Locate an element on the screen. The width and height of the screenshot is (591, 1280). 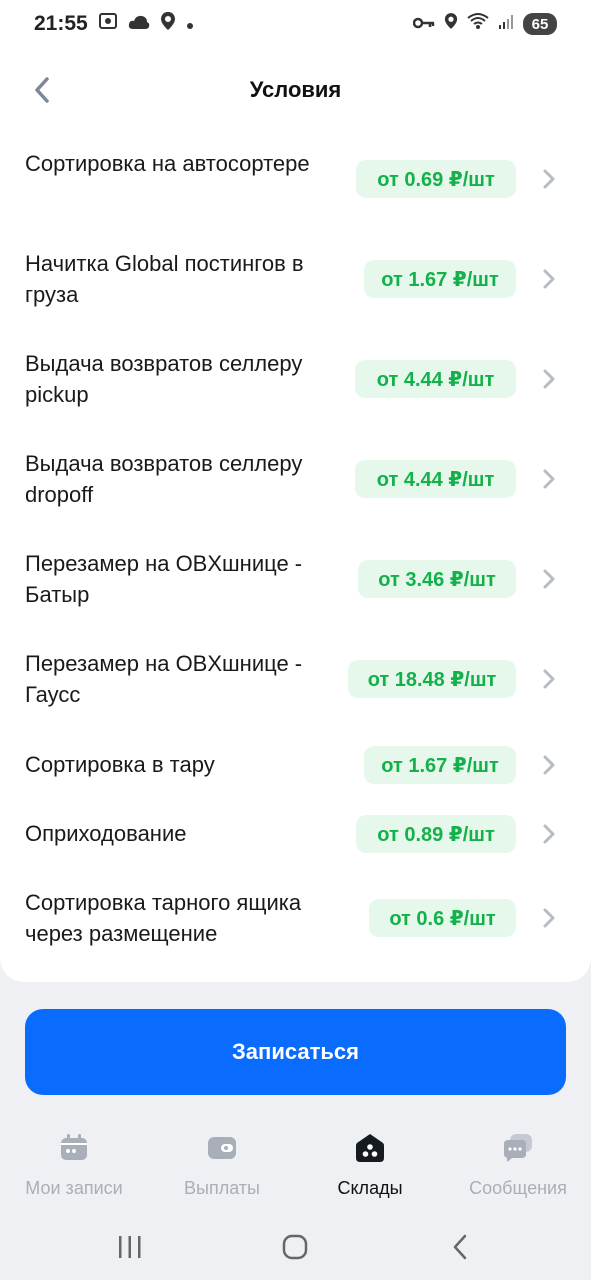
tab-my-bookings: Мои записи is located at coordinates (74, 1159).